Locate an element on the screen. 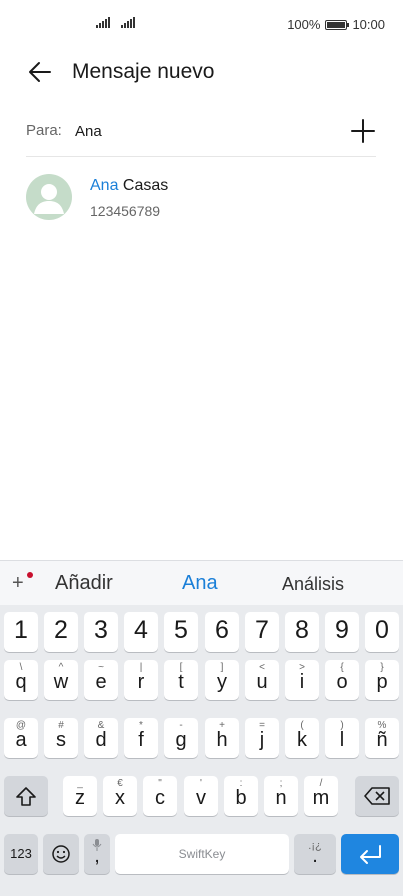 The image size is (403, 896). key-b-label: b is located at coordinates (241, 798).